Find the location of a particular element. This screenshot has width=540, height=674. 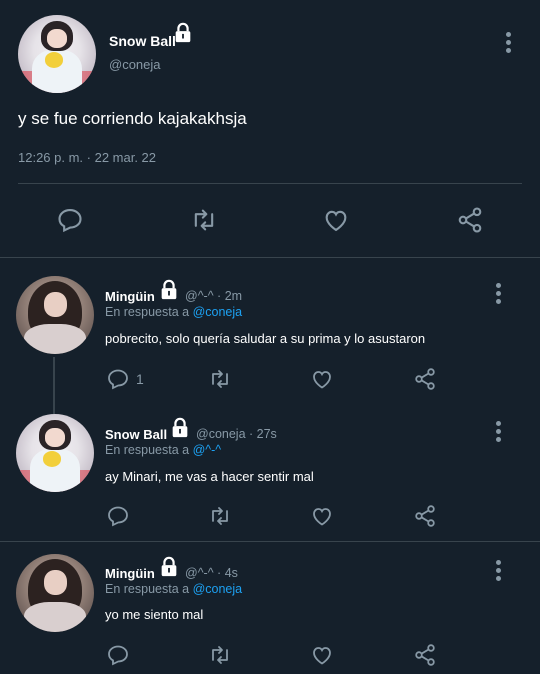

handle-time: @^-^ · 4s is located at coordinates (211, 573).